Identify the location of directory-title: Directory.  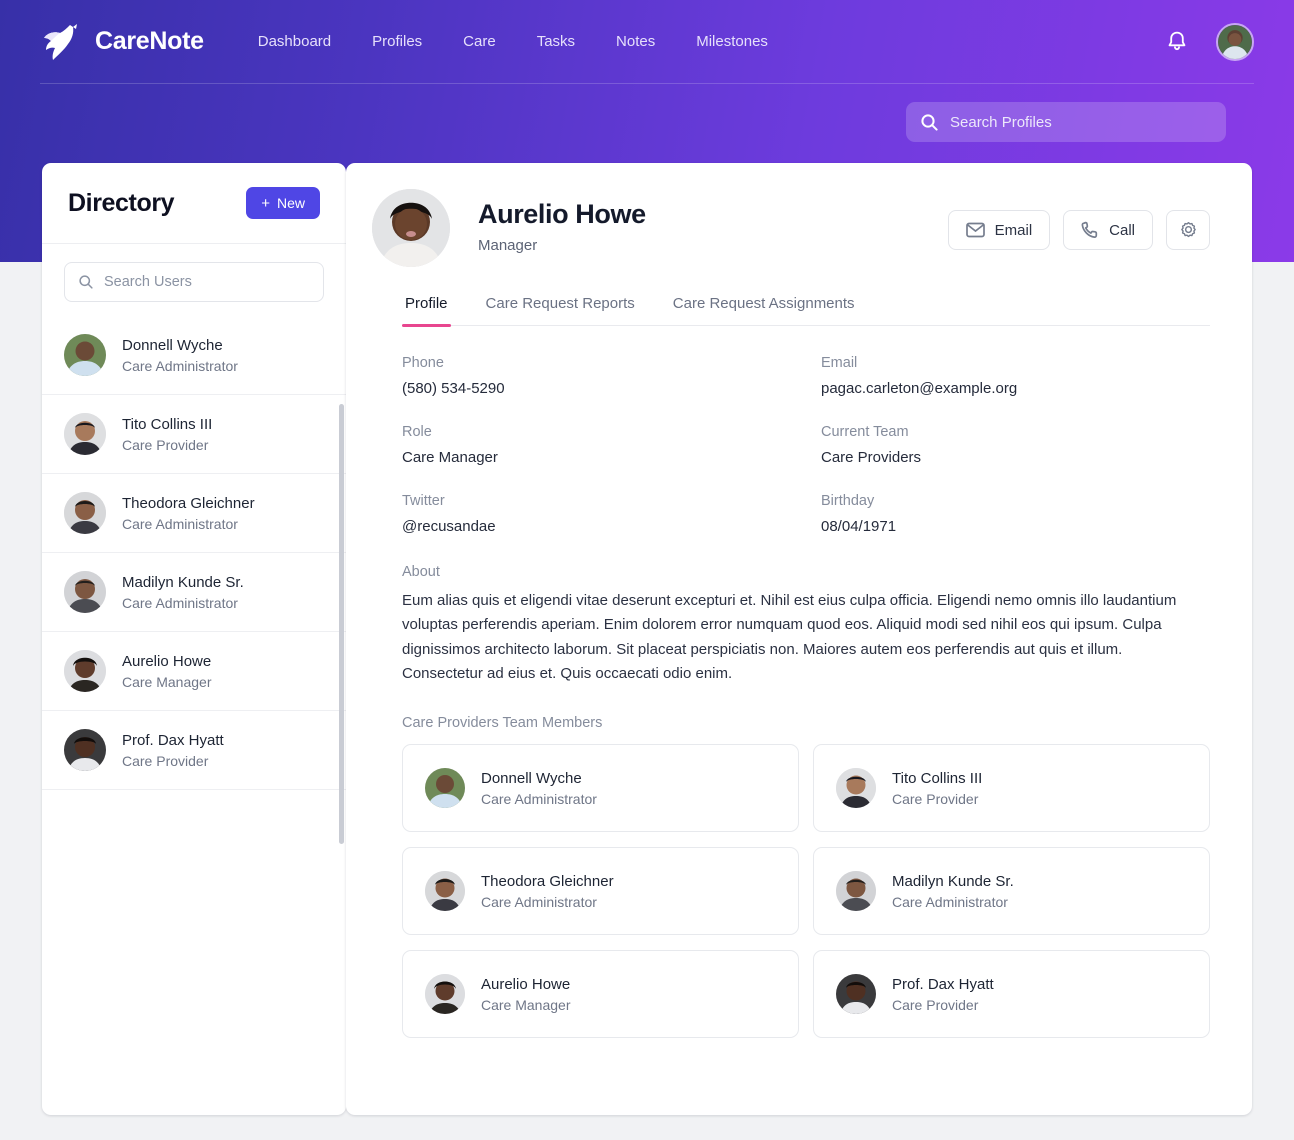
(121, 202).